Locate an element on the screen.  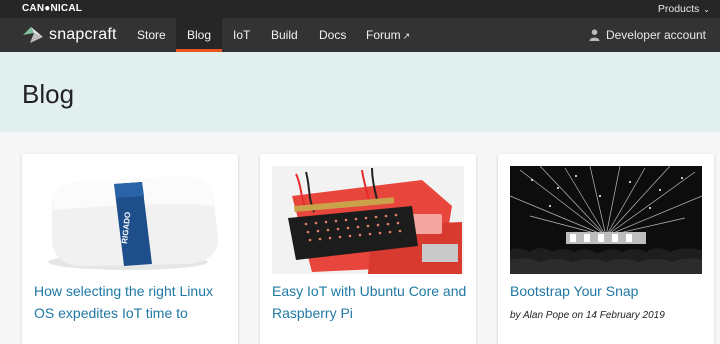
products-menu: Products ⌄ is located at coordinates (684, 9).